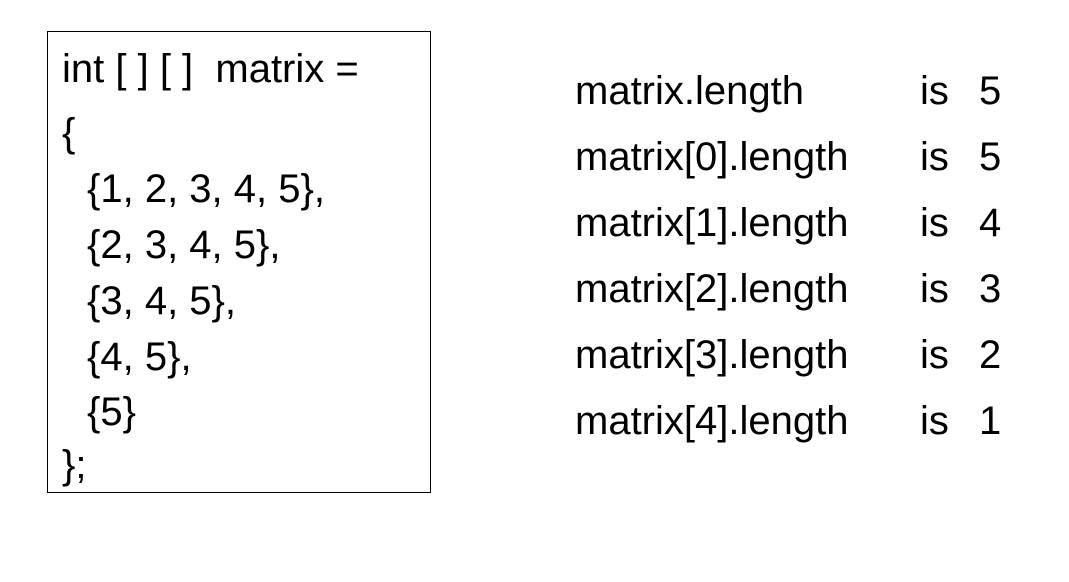  What do you see at coordinates (139, 357) in the screenshot?
I see `code-line-row-3: {4, 5},` at bounding box center [139, 357].